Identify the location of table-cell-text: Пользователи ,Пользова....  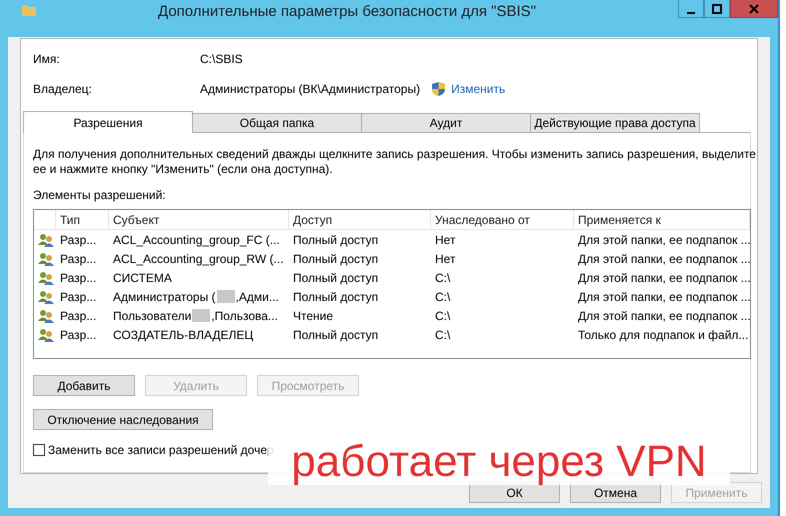
(195, 315).